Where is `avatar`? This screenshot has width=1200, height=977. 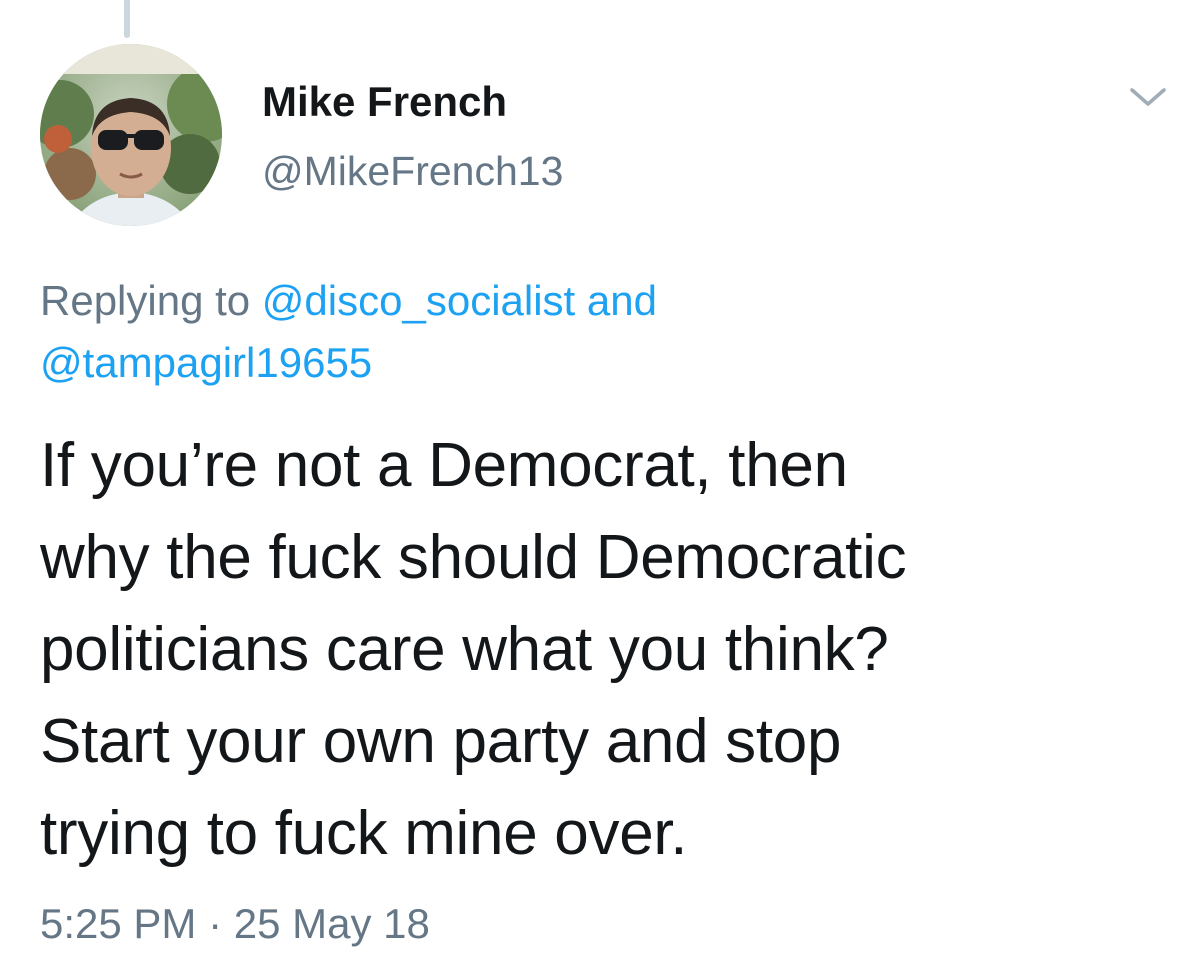
avatar is located at coordinates (131, 135).